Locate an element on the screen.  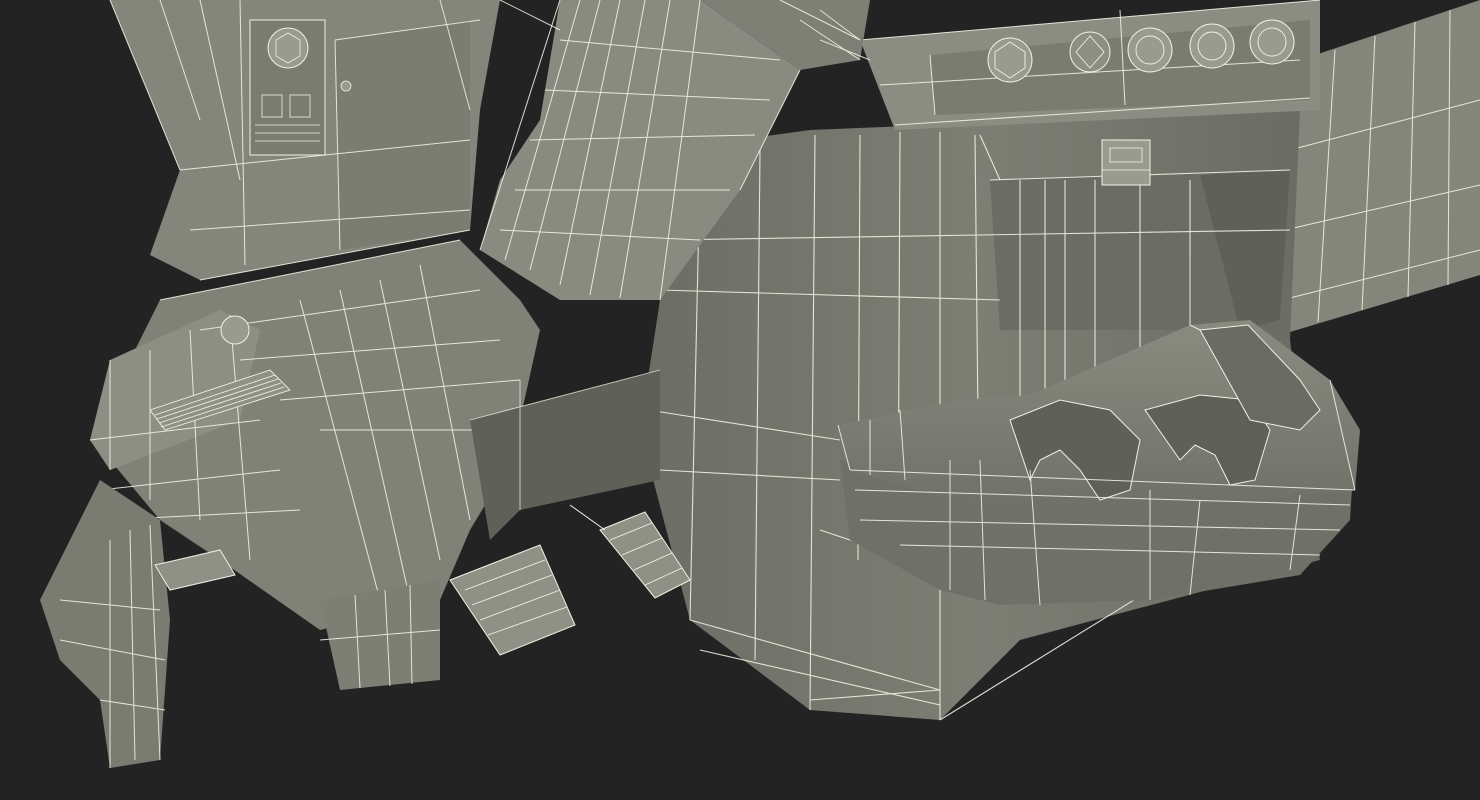
console-latch-icon is located at coordinates (1126, 162).